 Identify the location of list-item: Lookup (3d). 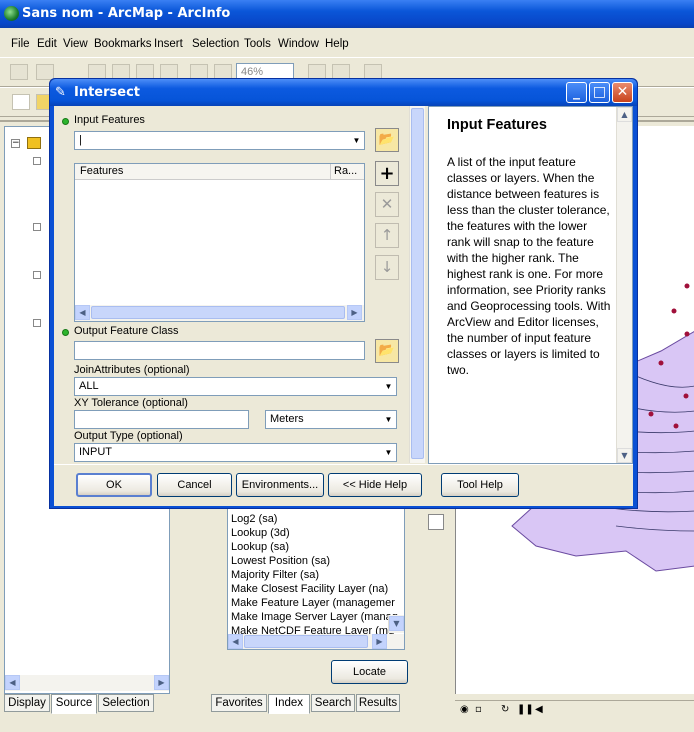
(316, 533).